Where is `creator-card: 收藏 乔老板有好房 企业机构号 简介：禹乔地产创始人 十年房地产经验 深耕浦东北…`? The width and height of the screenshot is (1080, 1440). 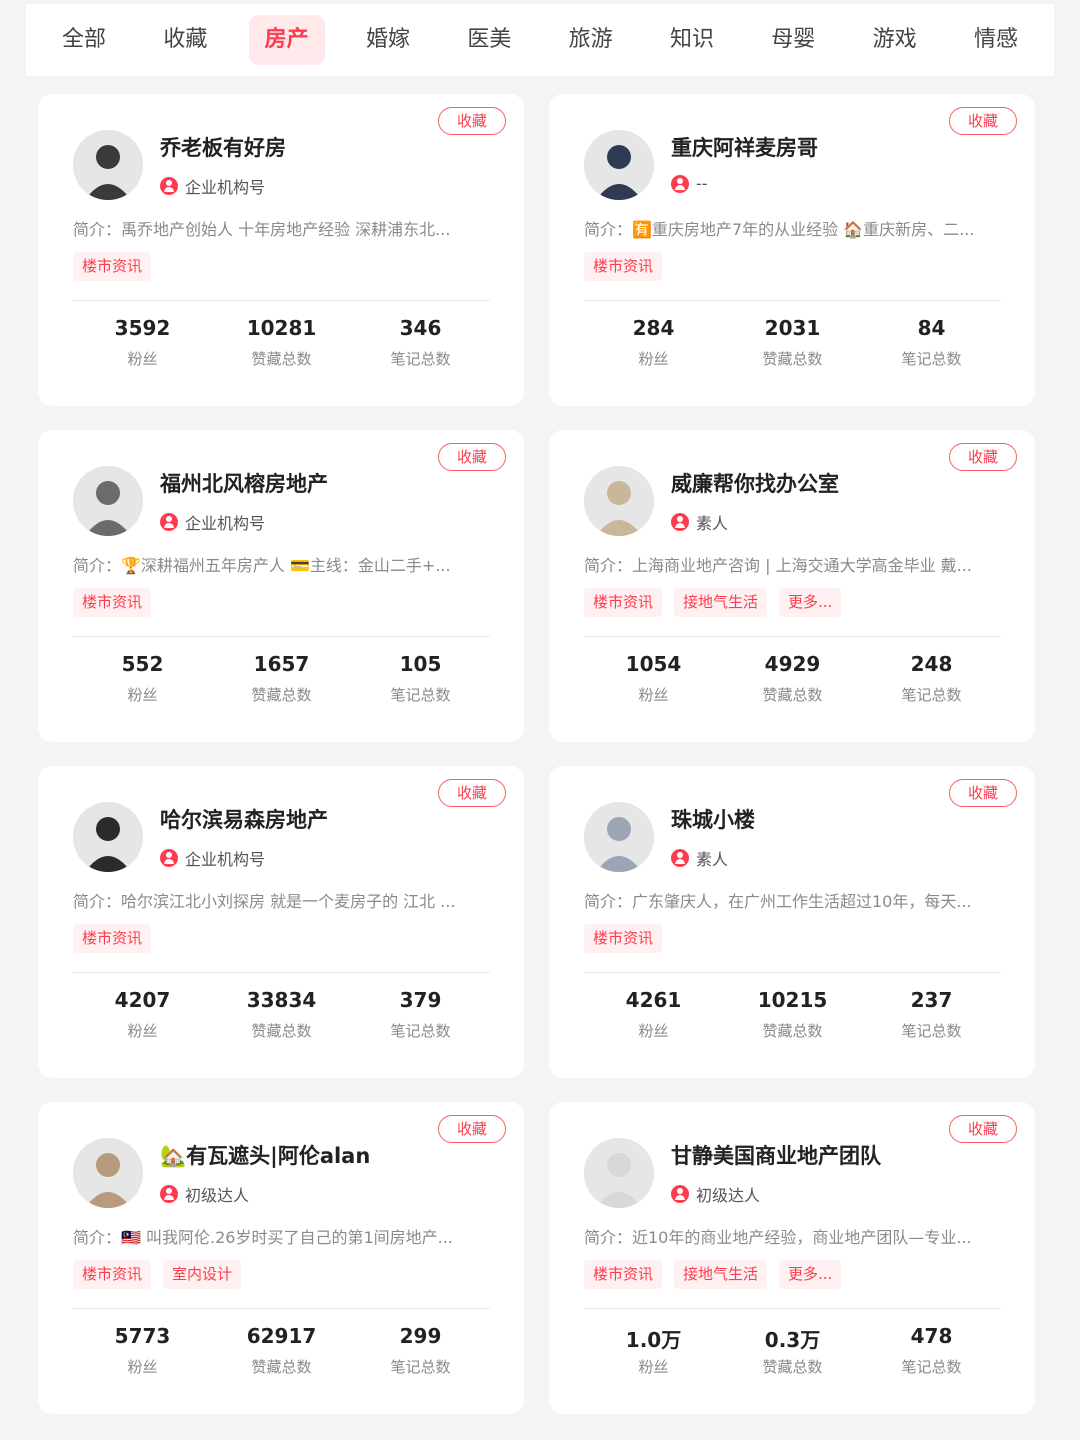 creator-card: 收藏 乔老板有好房 企业机构号 简介：禹乔地产创始人 十年房地产经验 深耕浦东北… is located at coordinates (281, 250).